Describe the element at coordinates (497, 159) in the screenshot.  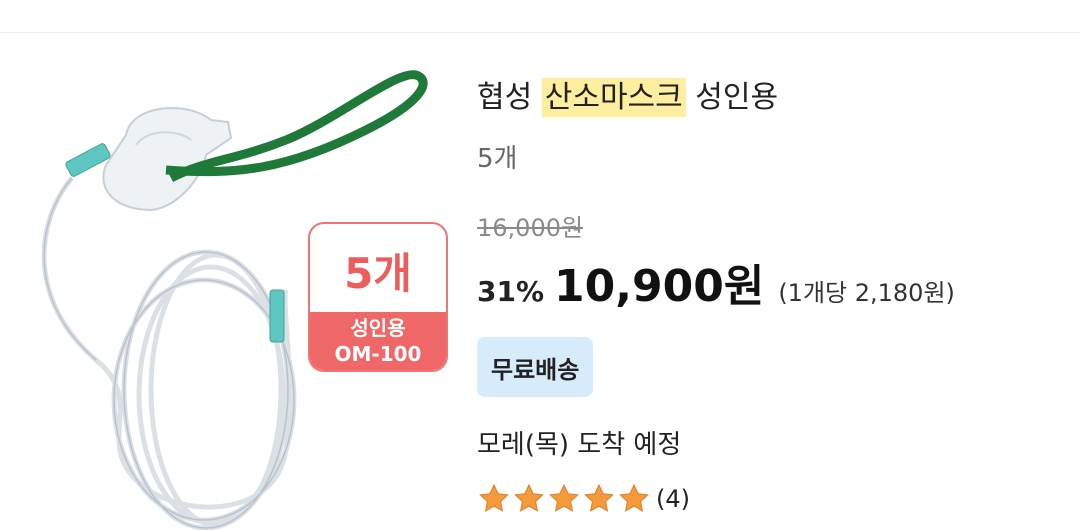
I see `product-quantity: 5개` at that location.